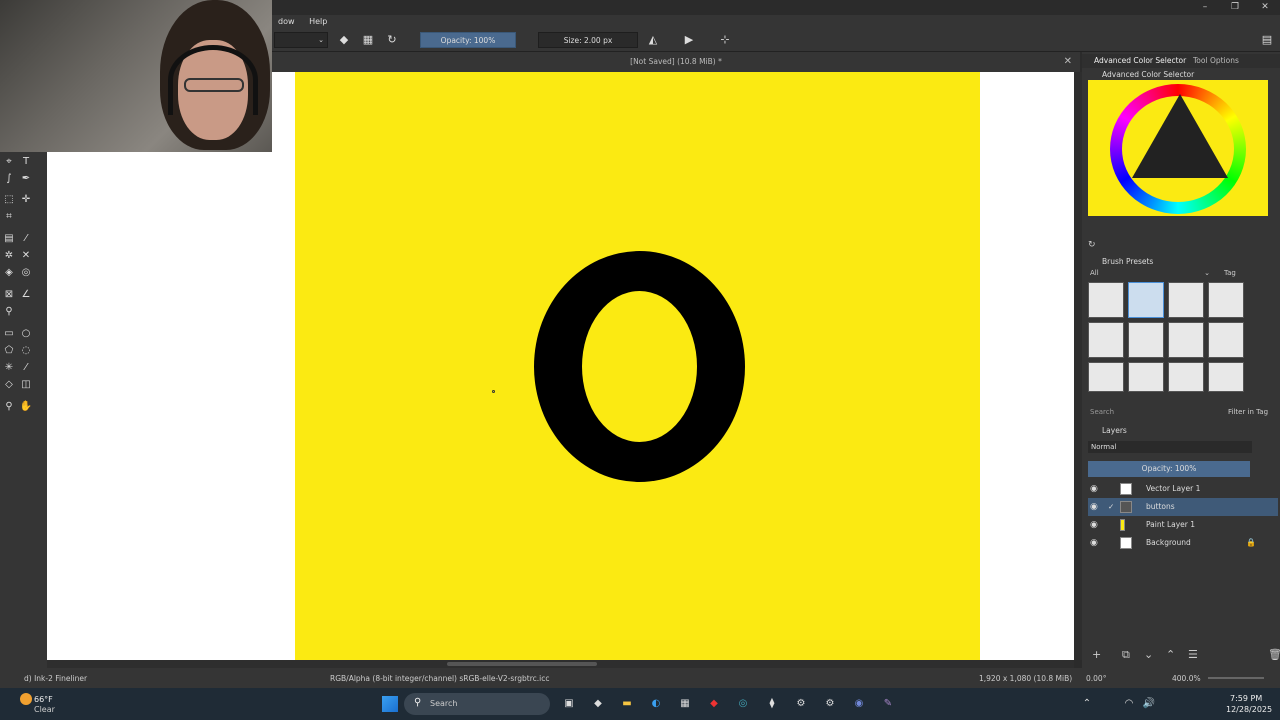 This screenshot has width=1280, height=720. I want to click on settings-icon: ⚙, so click(830, 704).